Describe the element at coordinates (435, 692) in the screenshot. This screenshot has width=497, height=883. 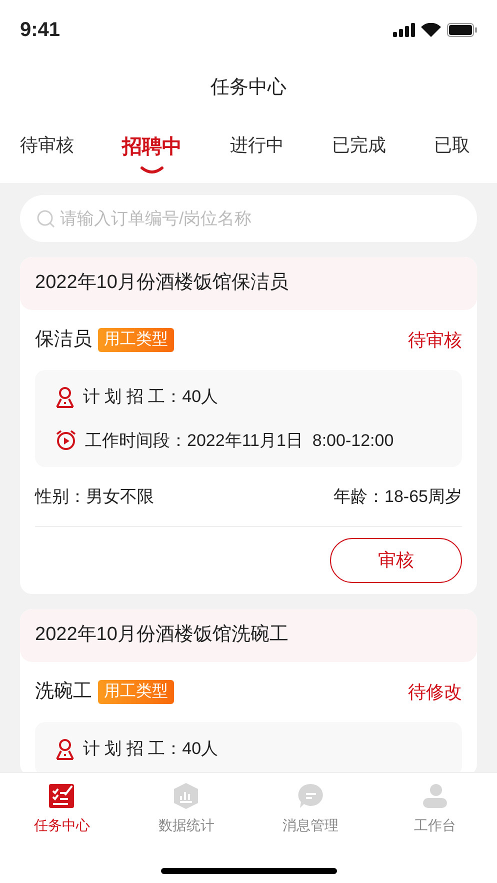
I see `order-status: 待修改` at that location.